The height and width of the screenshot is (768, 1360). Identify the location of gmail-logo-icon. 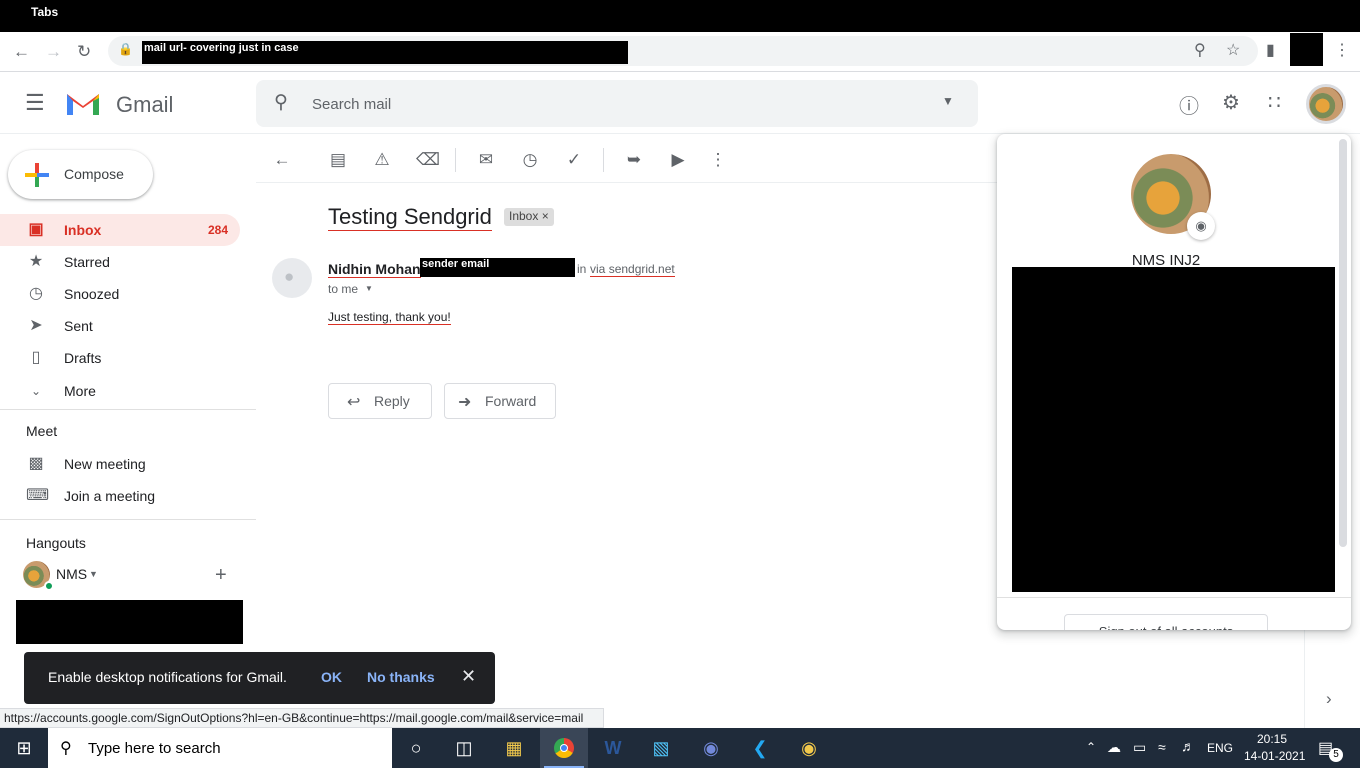
(83, 103).